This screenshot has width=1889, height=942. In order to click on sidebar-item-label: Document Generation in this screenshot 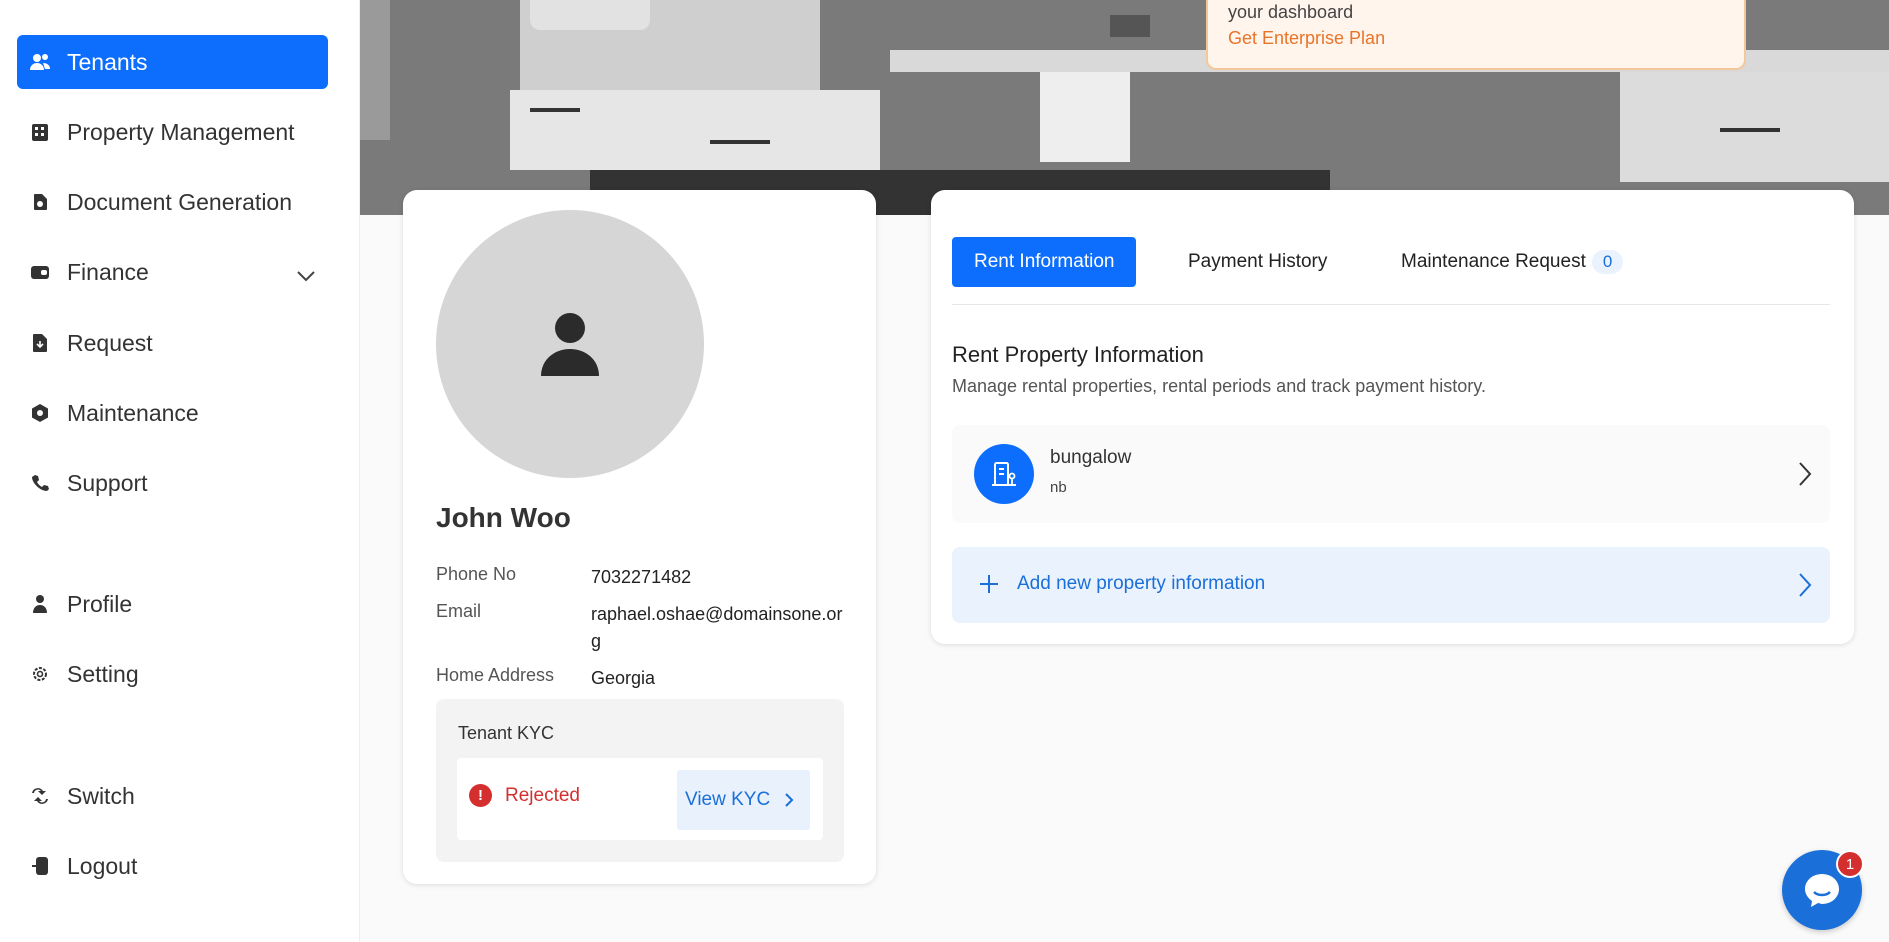, I will do `click(180, 201)`.